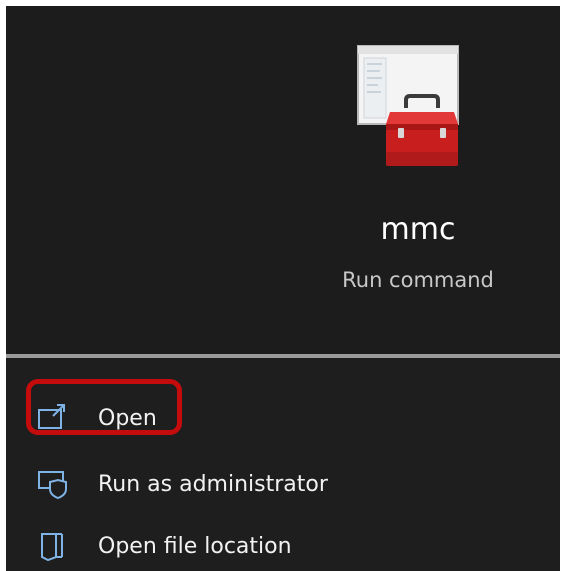 Image resolution: width=566 pixels, height=571 pixels. What do you see at coordinates (195, 546) in the screenshot?
I see `open-file-location-label: Open file location` at bounding box center [195, 546].